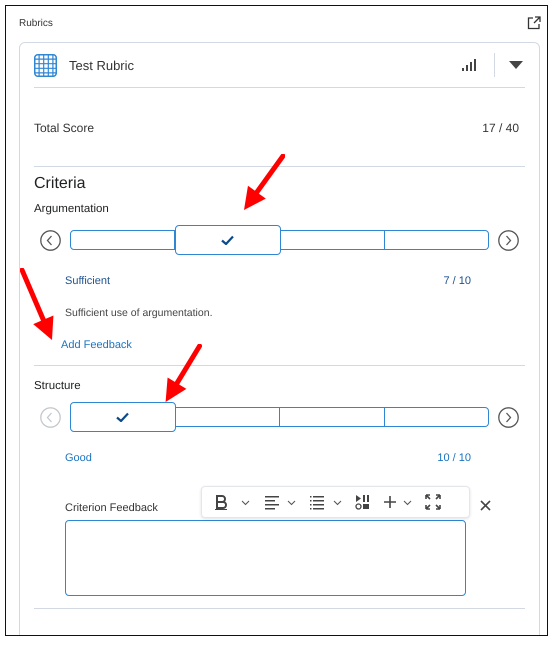  What do you see at coordinates (454, 459) in the screenshot?
I see `criterion-score: 10 / 10` at bounding box center [454, 459].